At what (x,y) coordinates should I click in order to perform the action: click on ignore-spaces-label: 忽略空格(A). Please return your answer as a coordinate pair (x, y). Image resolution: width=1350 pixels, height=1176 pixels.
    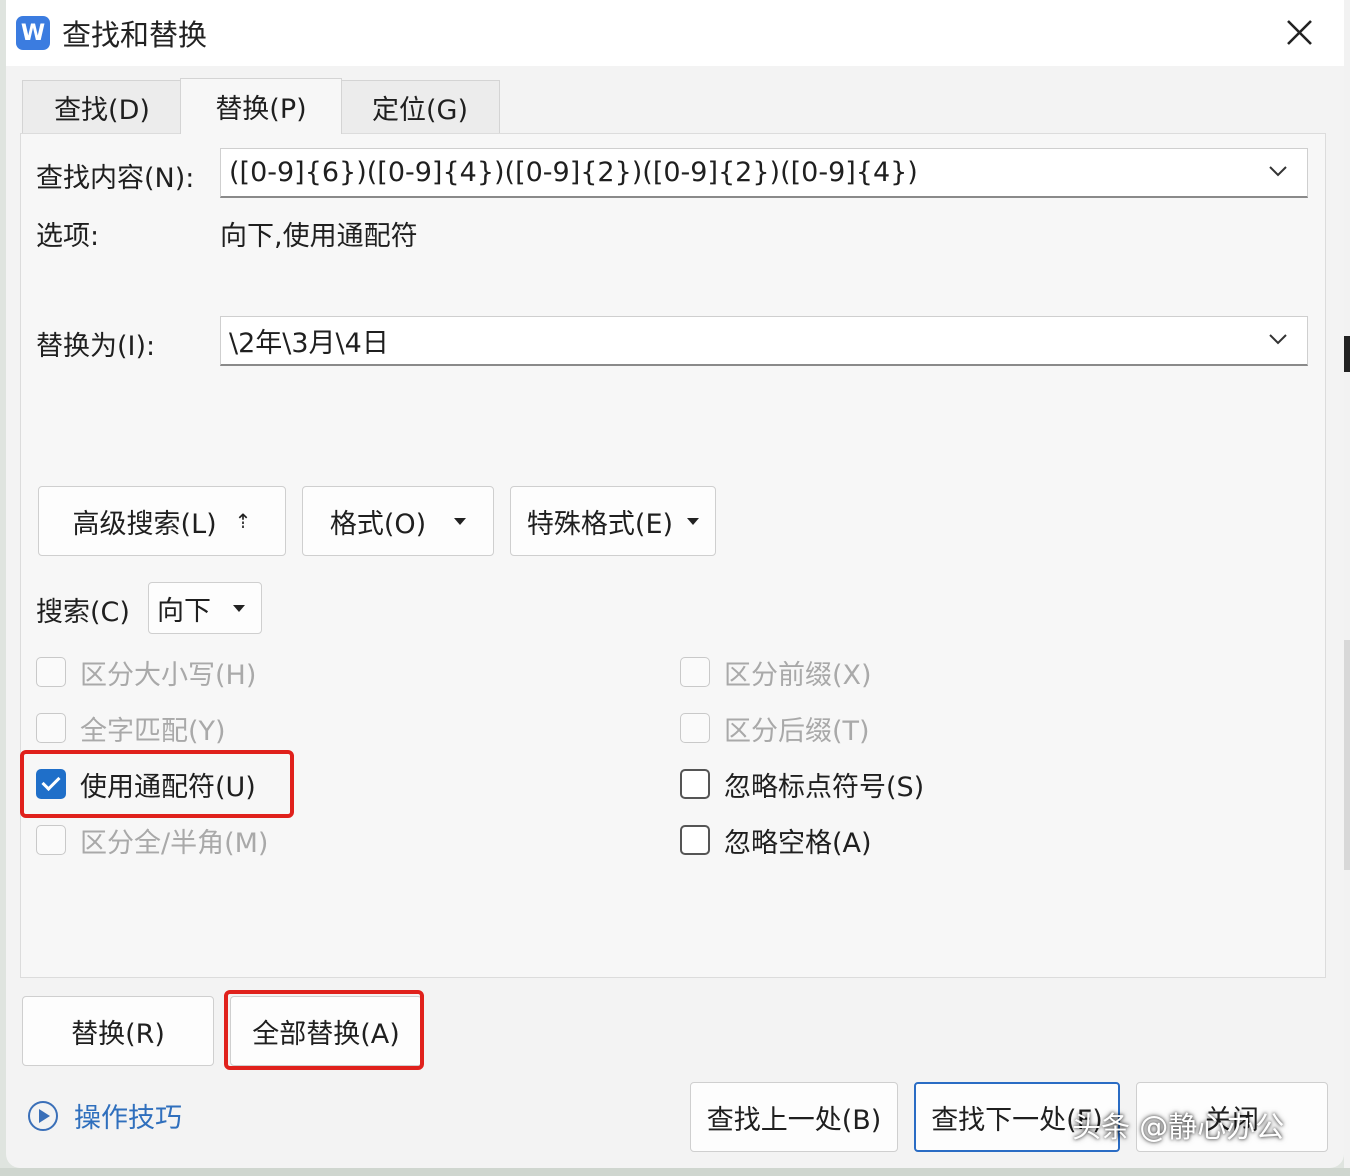
    Looking at the image, I should click on (798, 843).